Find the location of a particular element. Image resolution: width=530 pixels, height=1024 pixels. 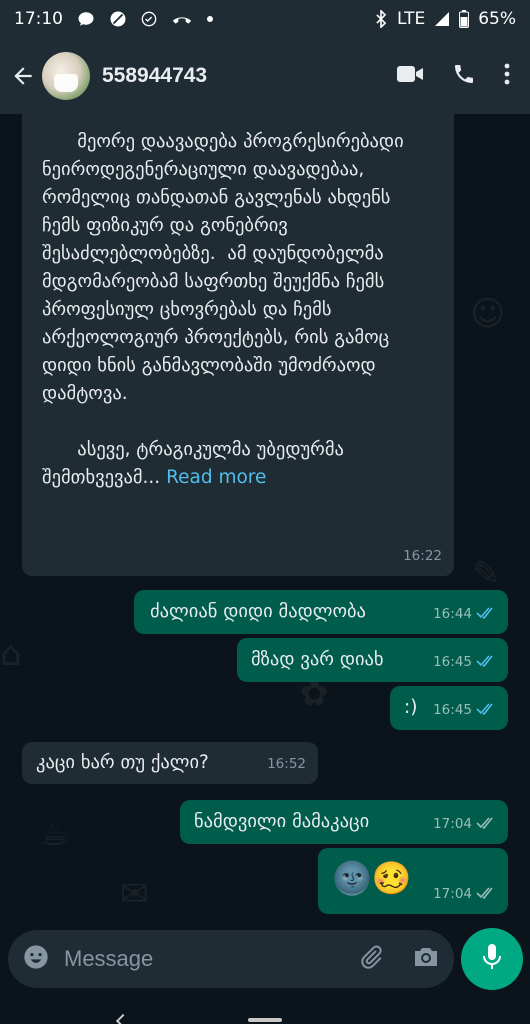

nav-back-icon is located at coordinates (123, 1018).